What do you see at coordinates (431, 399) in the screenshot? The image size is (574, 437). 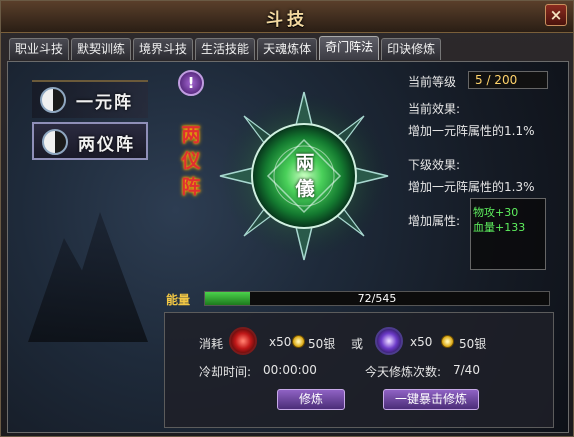 I see `crit-train-button: 一键暴击修炼` at bounding box center [431, 399].